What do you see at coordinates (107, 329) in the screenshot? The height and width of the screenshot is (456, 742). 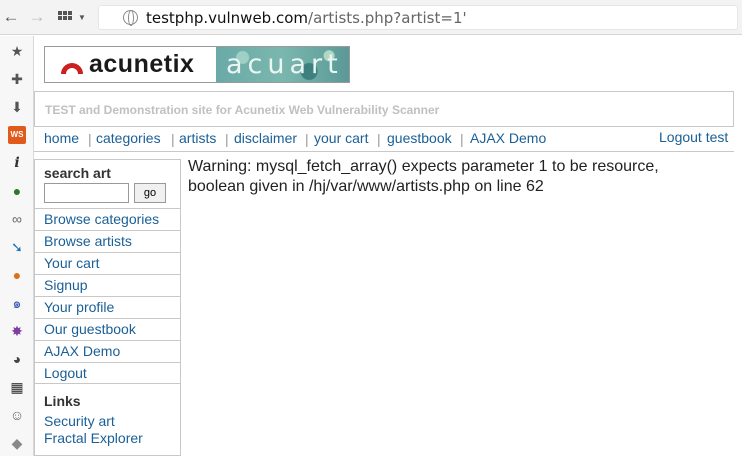 I see `sidebar-item-our-guestbook: Our guestbook` at bounding box center [107, 329].